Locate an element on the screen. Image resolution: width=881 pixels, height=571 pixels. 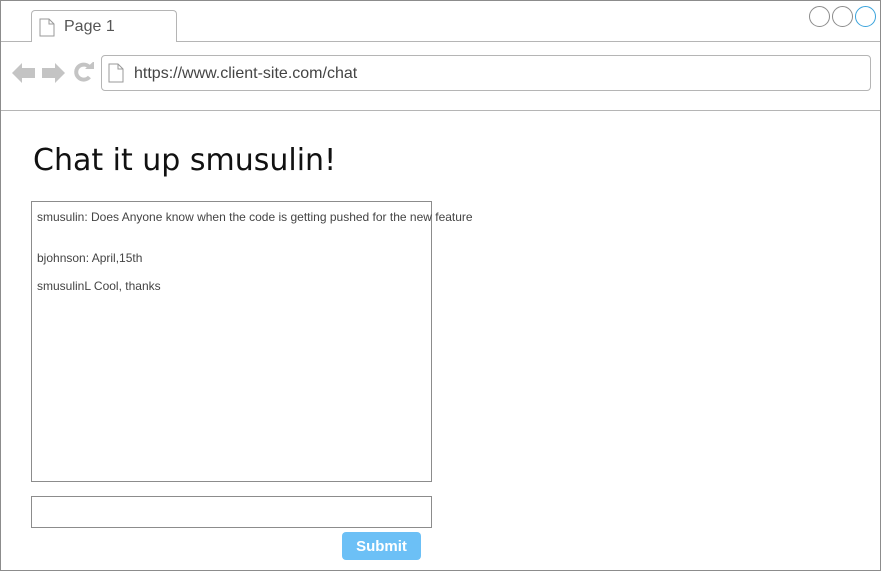
minimize-button is located at coordinates (819, 16).